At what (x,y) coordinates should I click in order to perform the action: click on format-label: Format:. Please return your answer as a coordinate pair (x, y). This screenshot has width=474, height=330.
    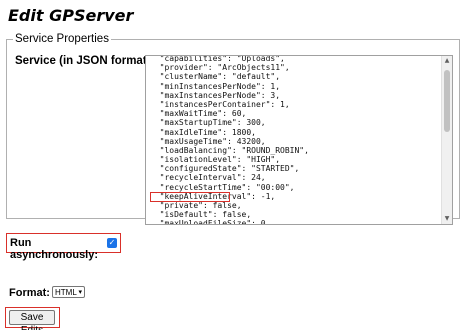
    Looking at the image, I should click on (29, 293).